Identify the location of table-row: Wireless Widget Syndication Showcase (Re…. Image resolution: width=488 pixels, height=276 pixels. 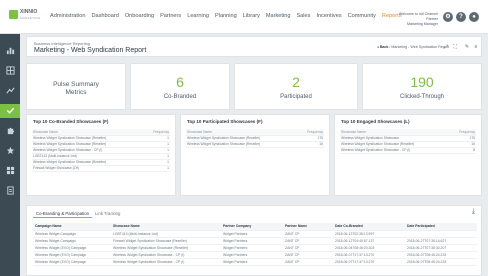
(255, 144).